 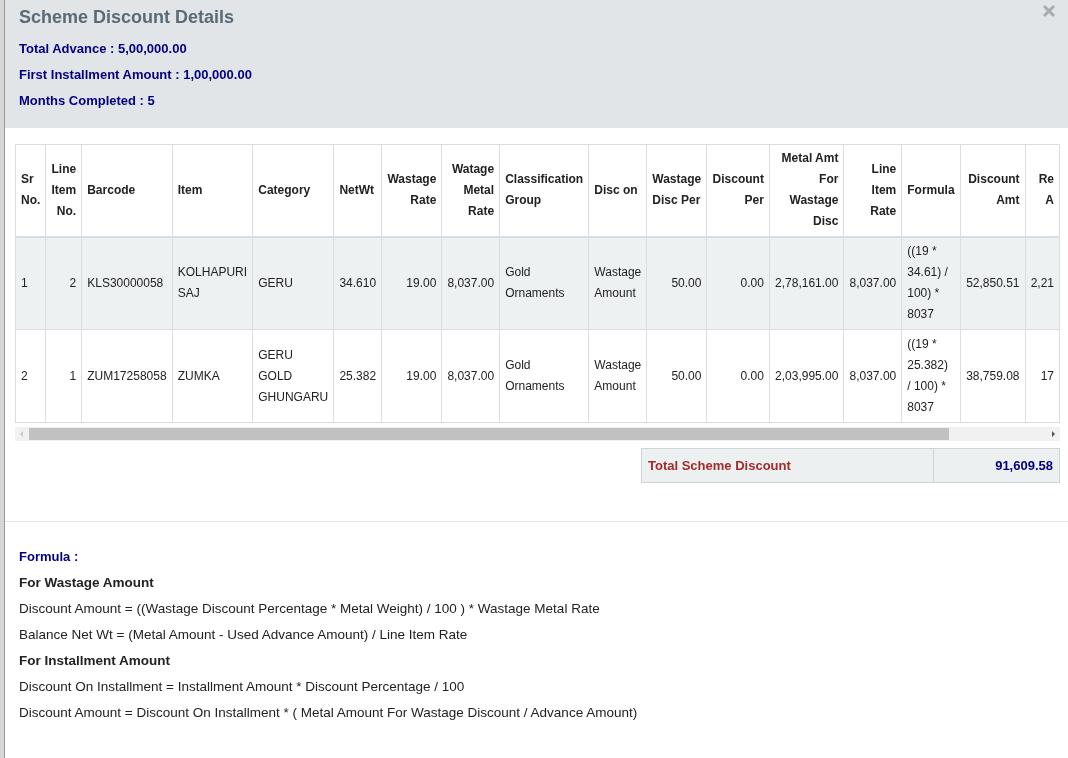 I want to click on summary-line: Months Completed : 5, so click(x=87, y=101).